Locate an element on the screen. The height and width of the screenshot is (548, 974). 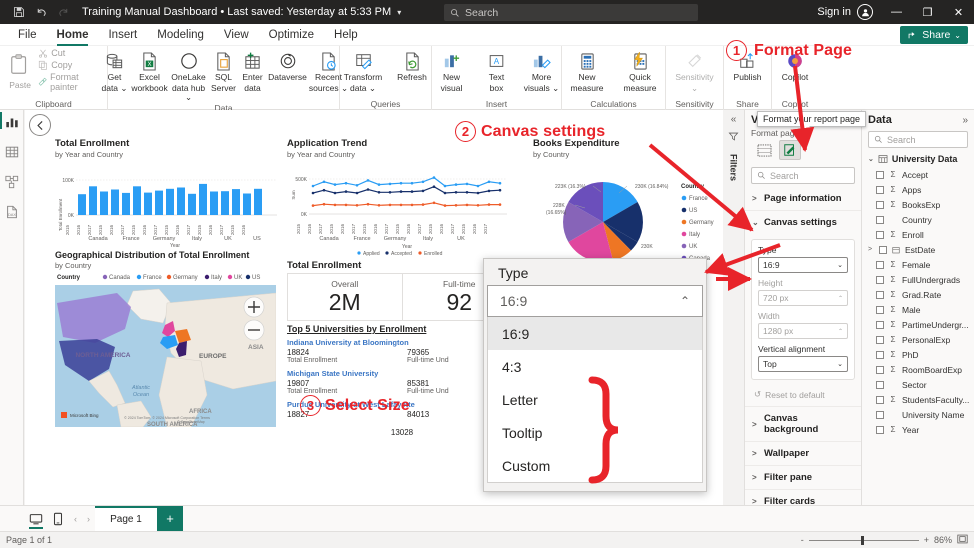
search-box: Search is located at coordinates (571, 12).